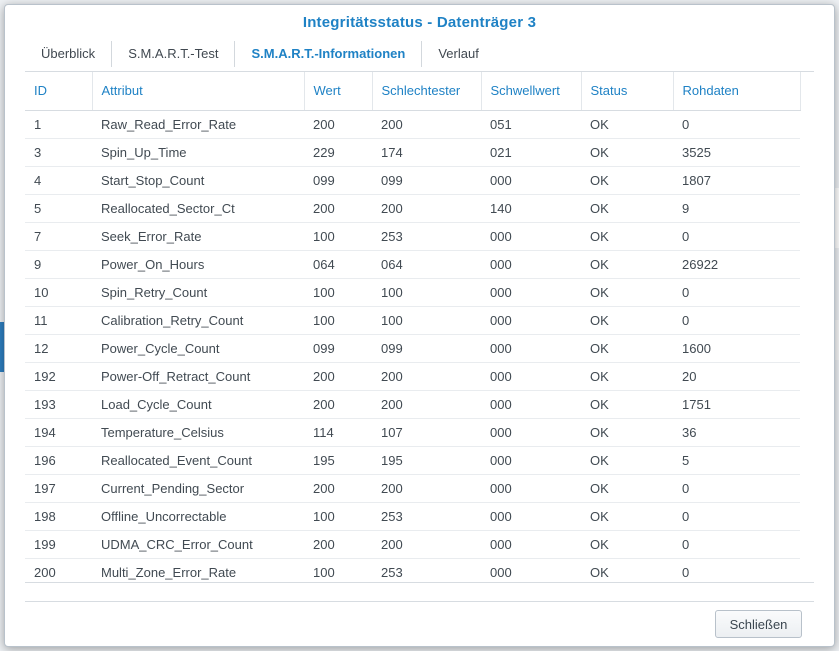  I want to click on cell-id: 200, so click(58, 570).